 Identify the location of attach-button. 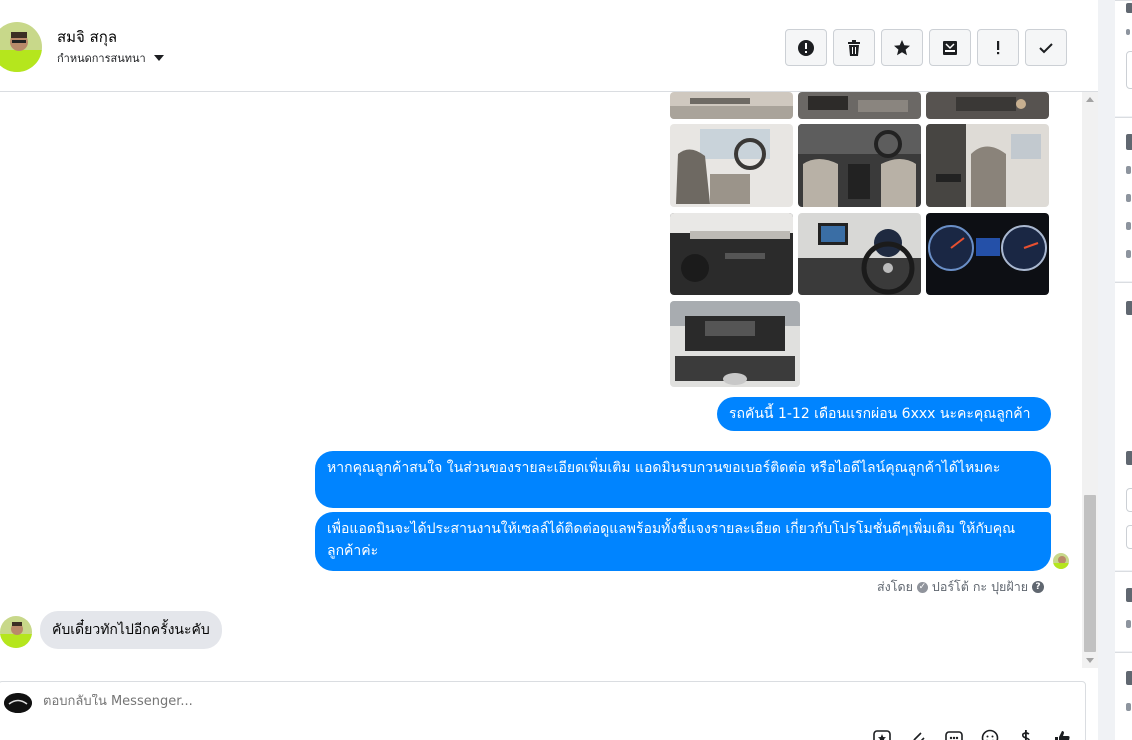
(918, 734).